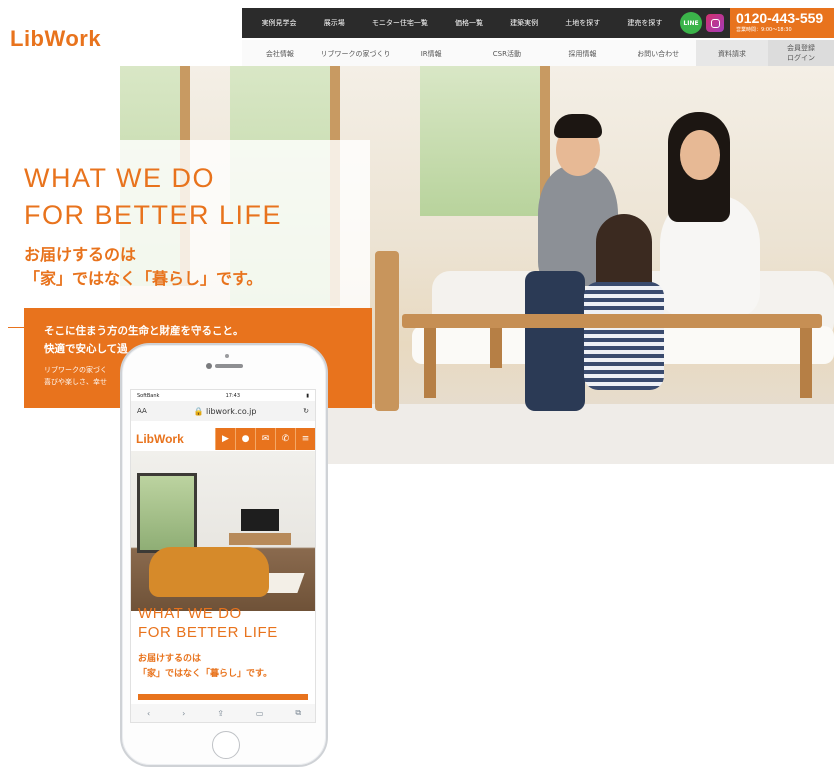 Image resolution: width=834 pixels, height=770 pixels. I want to click on sub-nav-housebuilding: リブワークの家づくり, so click(356, 54).